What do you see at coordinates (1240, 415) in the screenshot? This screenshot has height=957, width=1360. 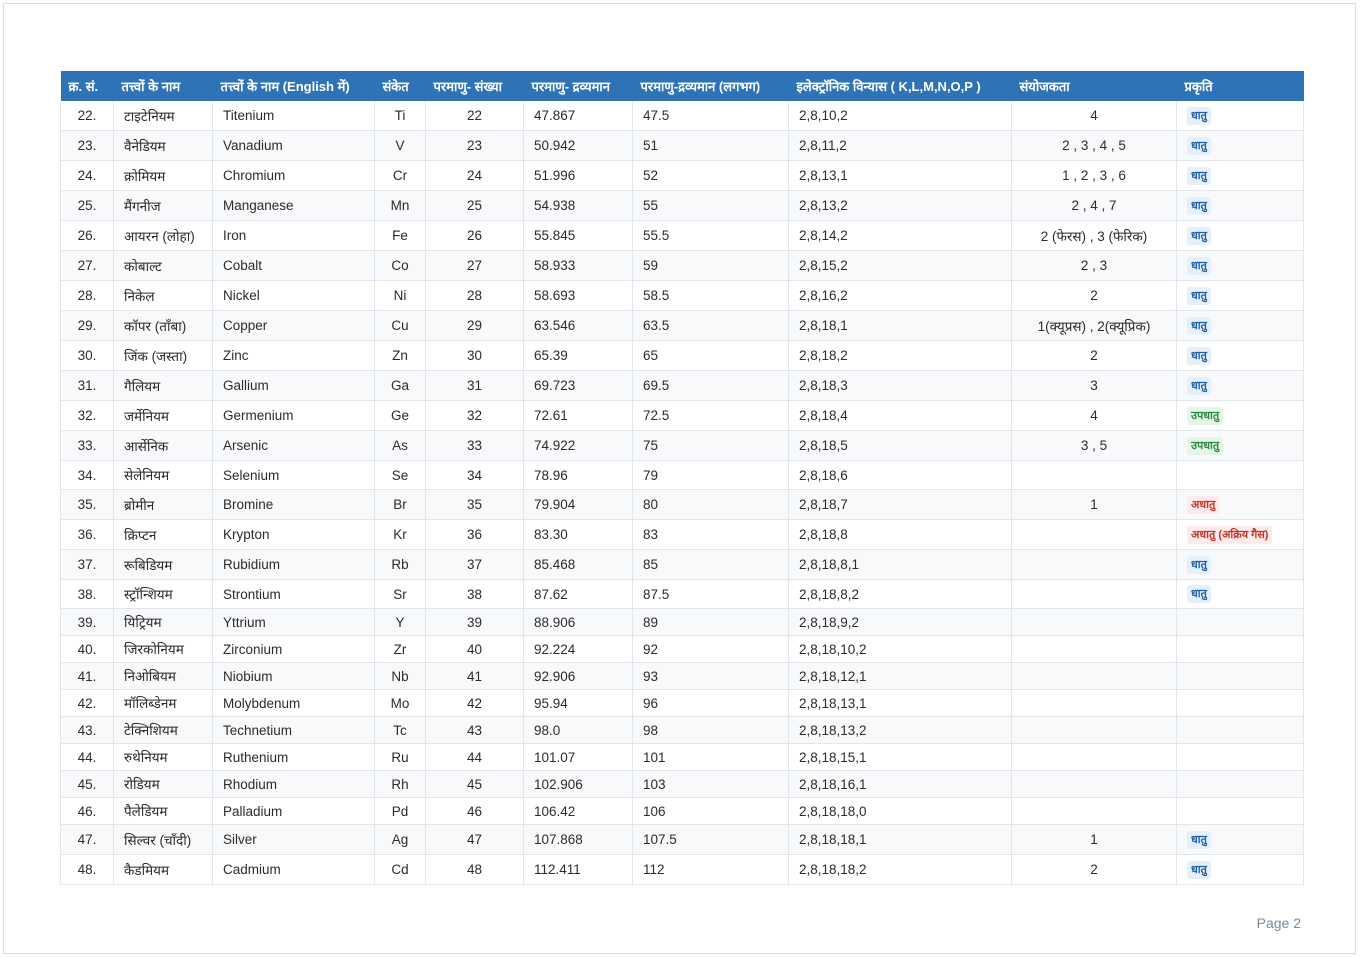 I see `nature-cell: उपधातु` at bounding box center [1240, 415].